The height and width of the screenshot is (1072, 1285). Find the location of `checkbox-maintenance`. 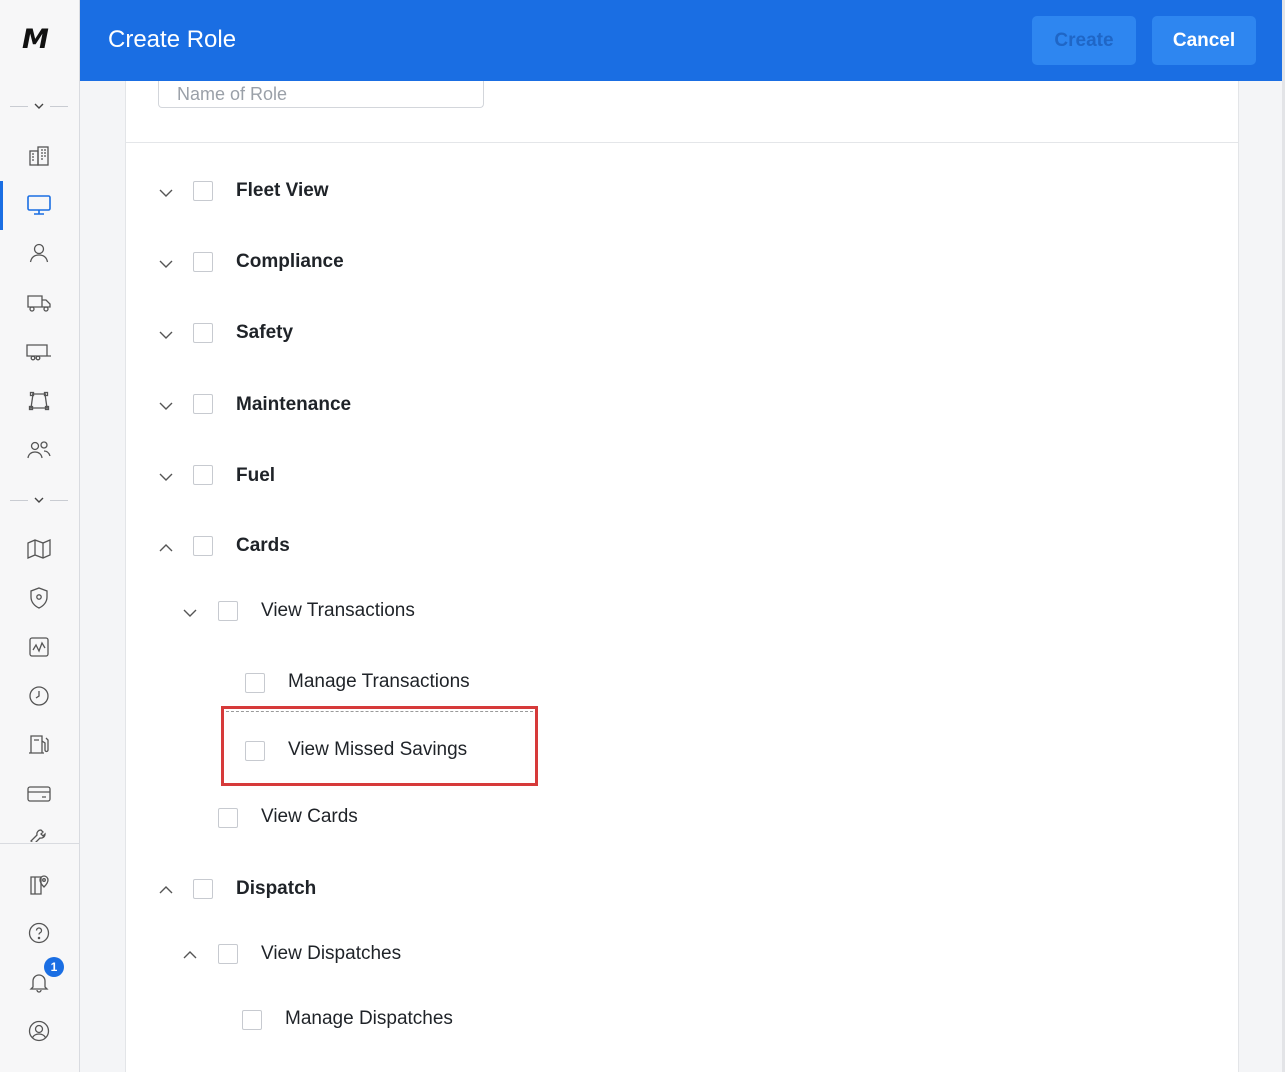

checkbox-maintenance is located at coordinates (203, 404).